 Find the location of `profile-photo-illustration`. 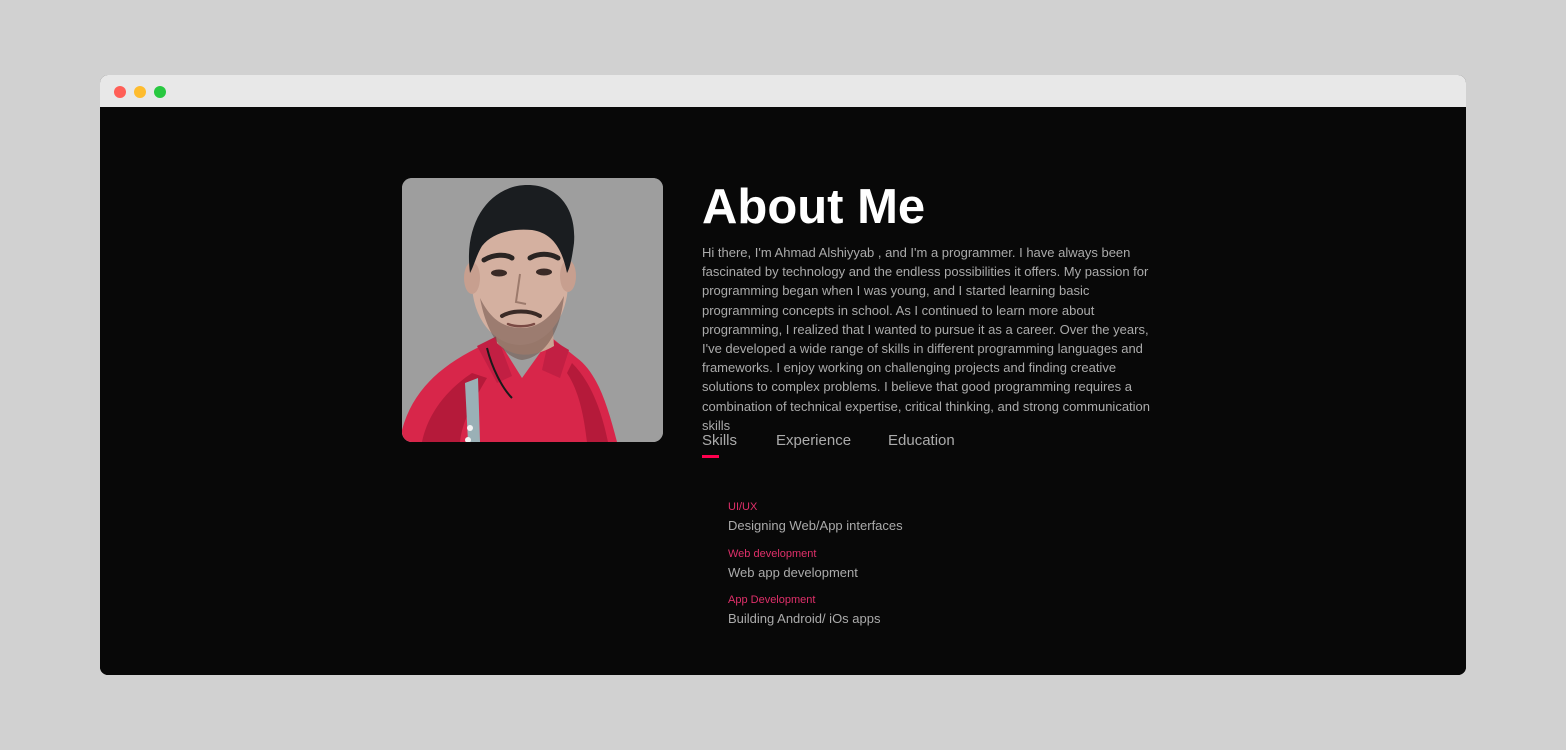

profile-photo-illustration is located at coordinates (532, 310).